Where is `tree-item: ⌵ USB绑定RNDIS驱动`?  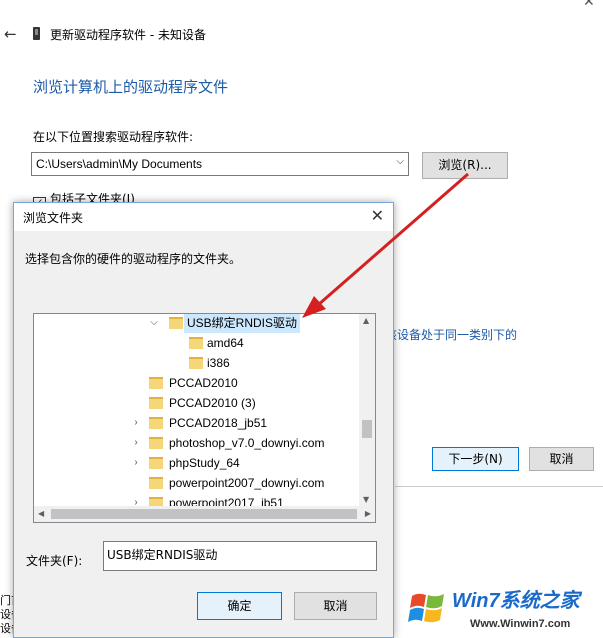 tree-item: ⌵ USB绑定RNDIS驱动 is located at coordinates (197, 323).